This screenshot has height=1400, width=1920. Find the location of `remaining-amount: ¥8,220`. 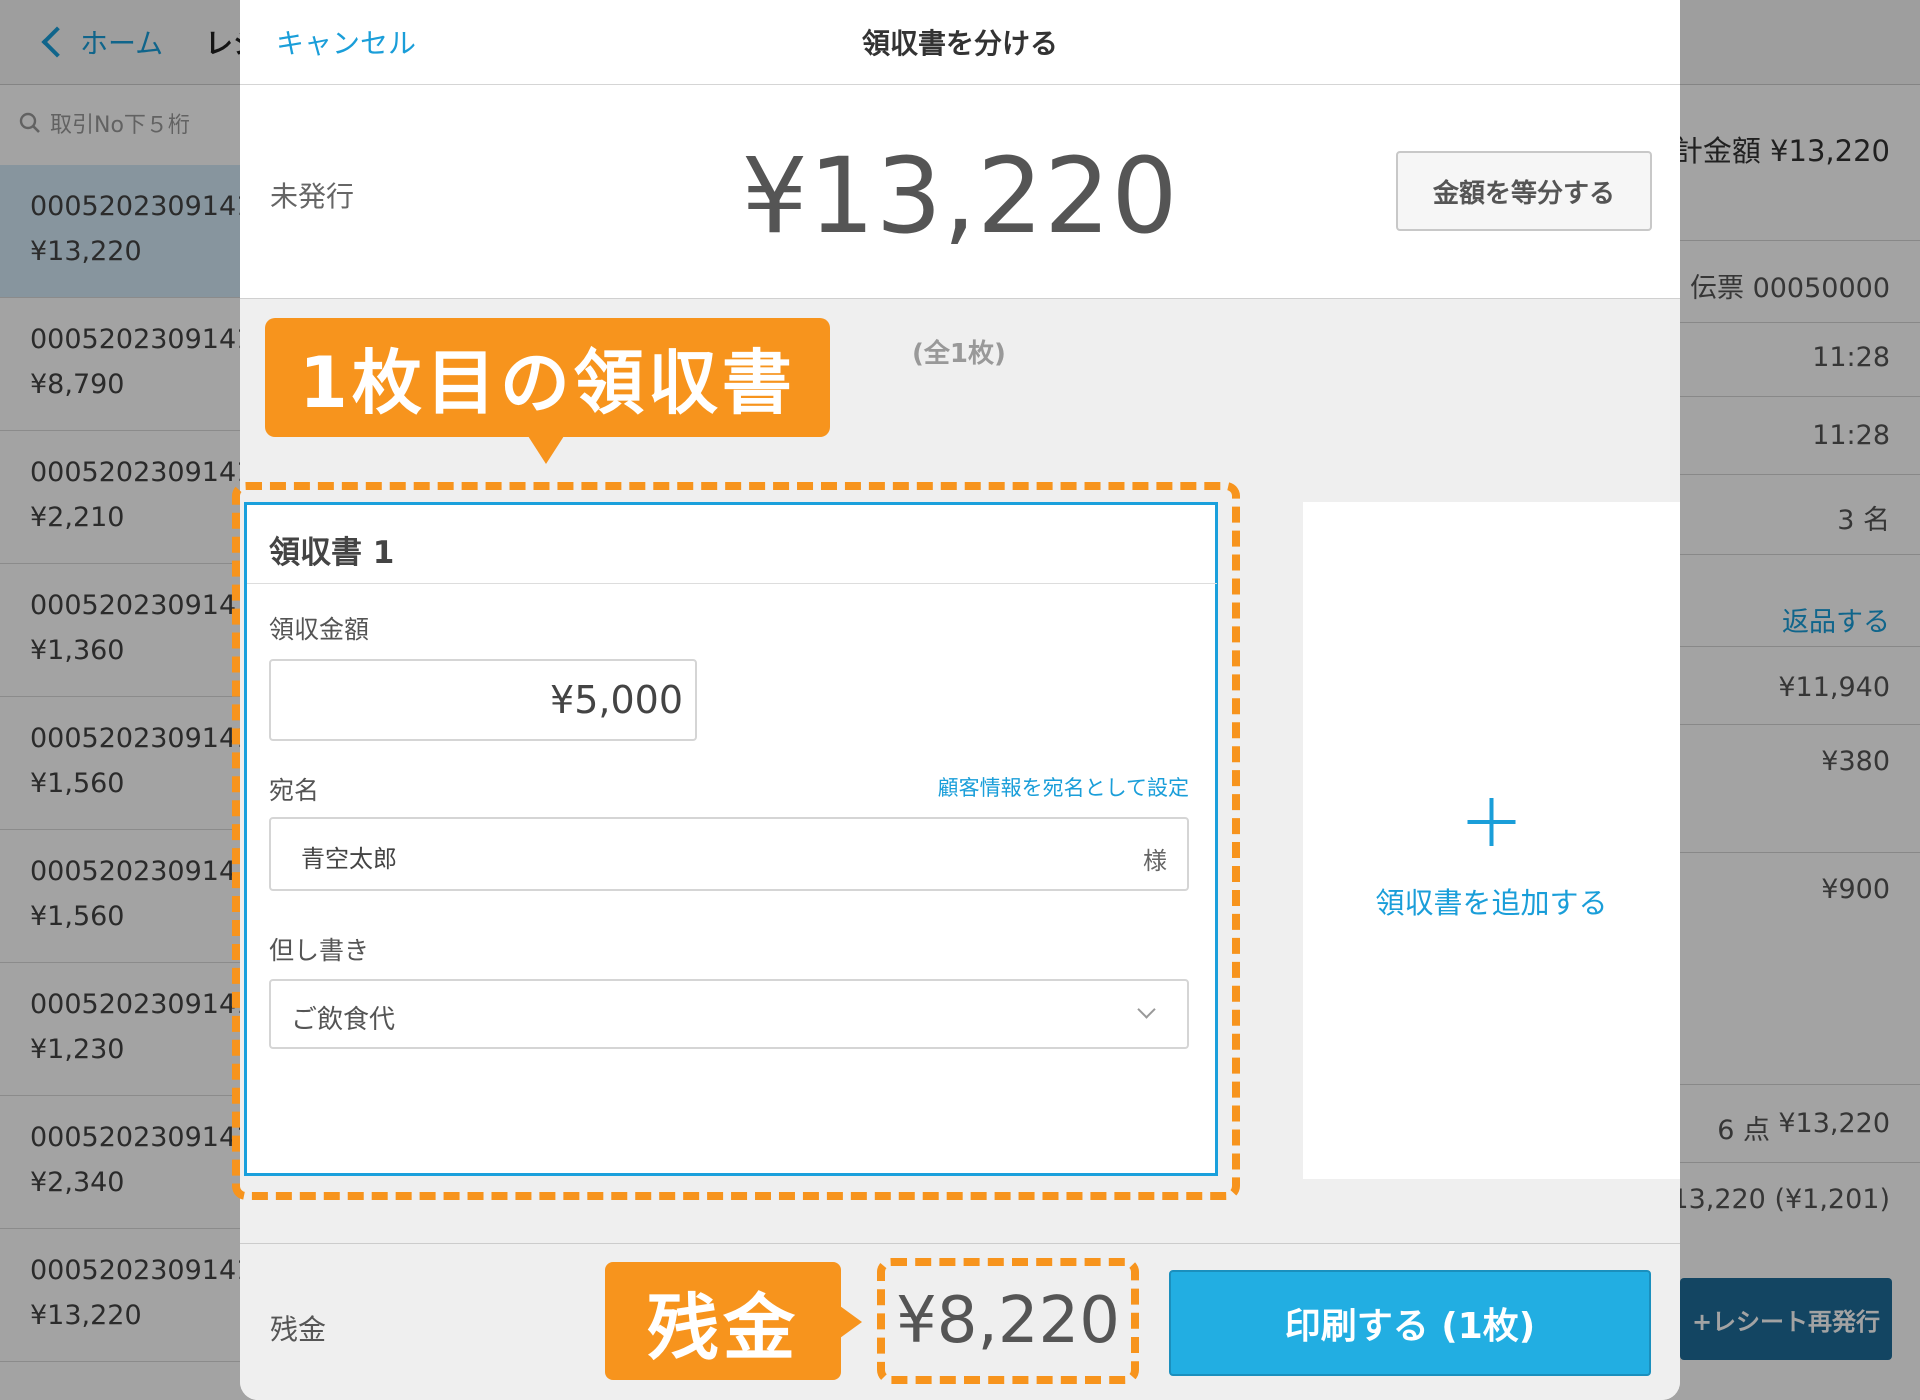

remaining-amount: ¥8,220 is located at coordinates (1008, 1321).